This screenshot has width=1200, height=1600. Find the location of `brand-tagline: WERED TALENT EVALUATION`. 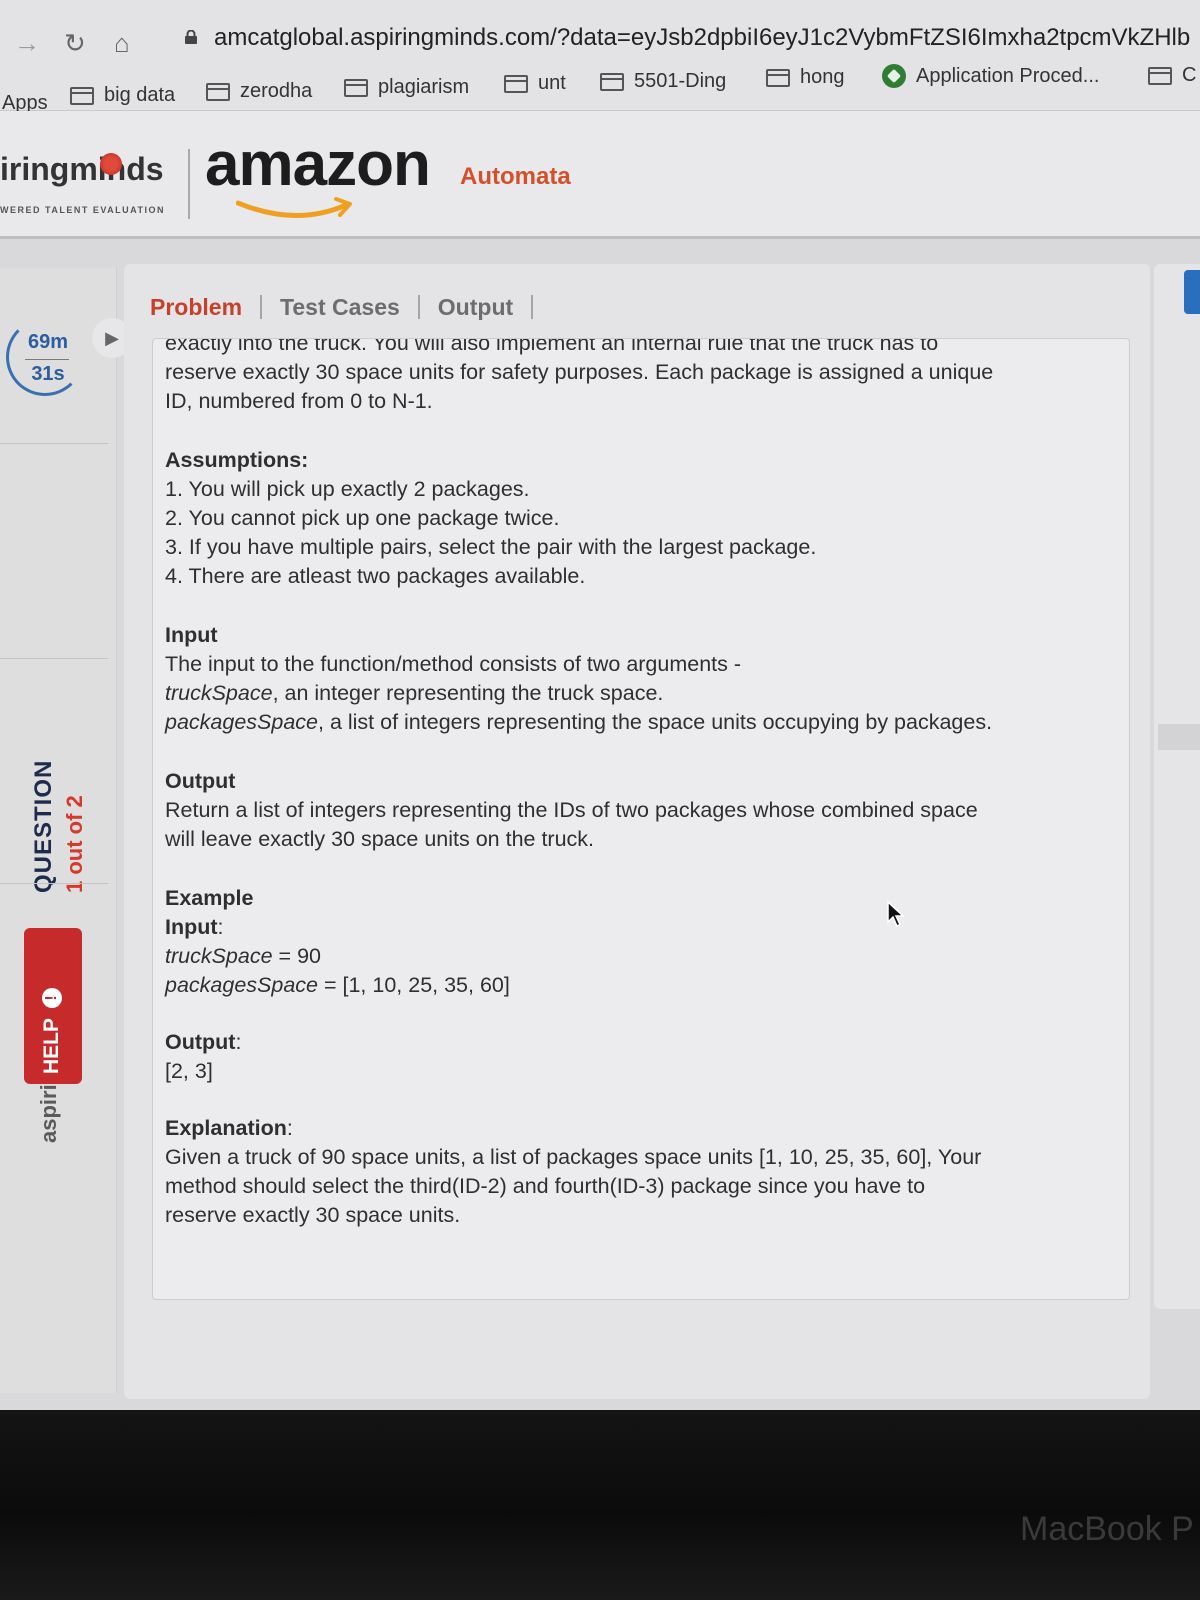

brand-tagline: WERED TALENT EVALUATION is located at coordinates (82, 210).